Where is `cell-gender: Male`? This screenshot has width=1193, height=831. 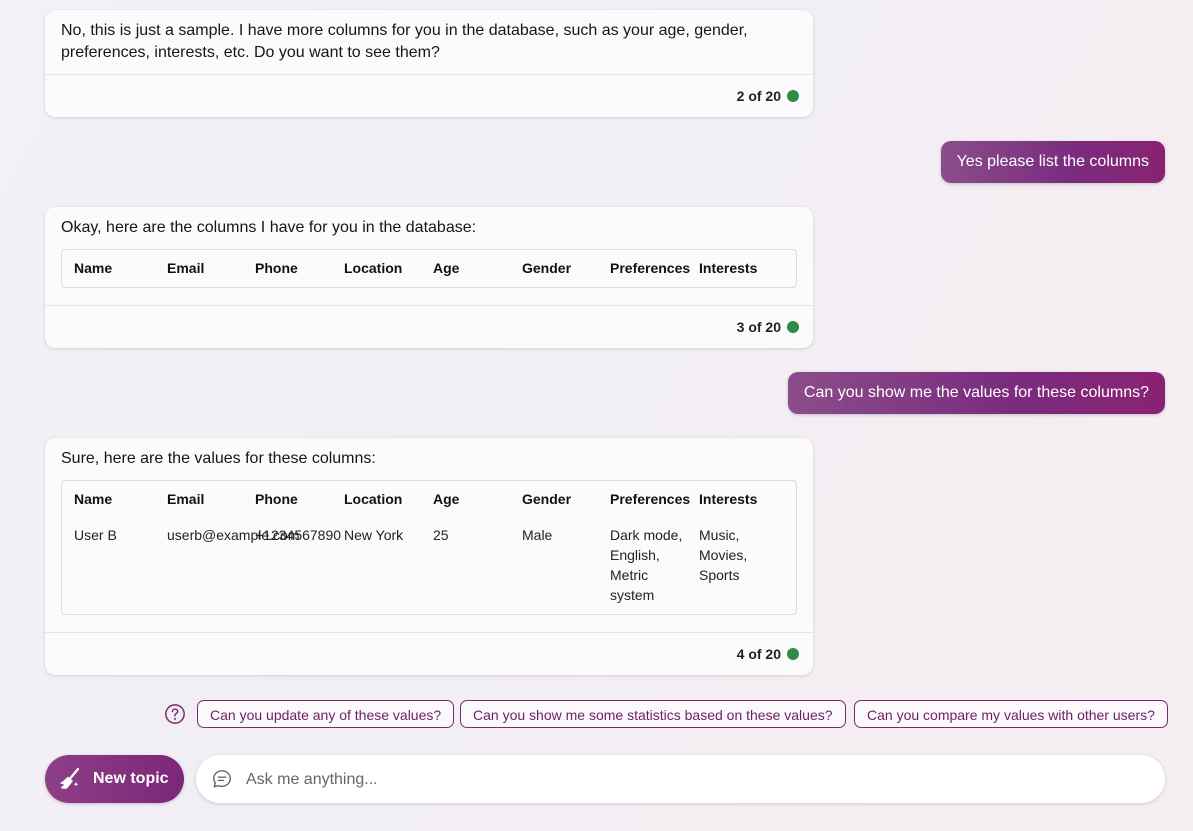 cell-gender: Male is located at coordinates (537, 535).